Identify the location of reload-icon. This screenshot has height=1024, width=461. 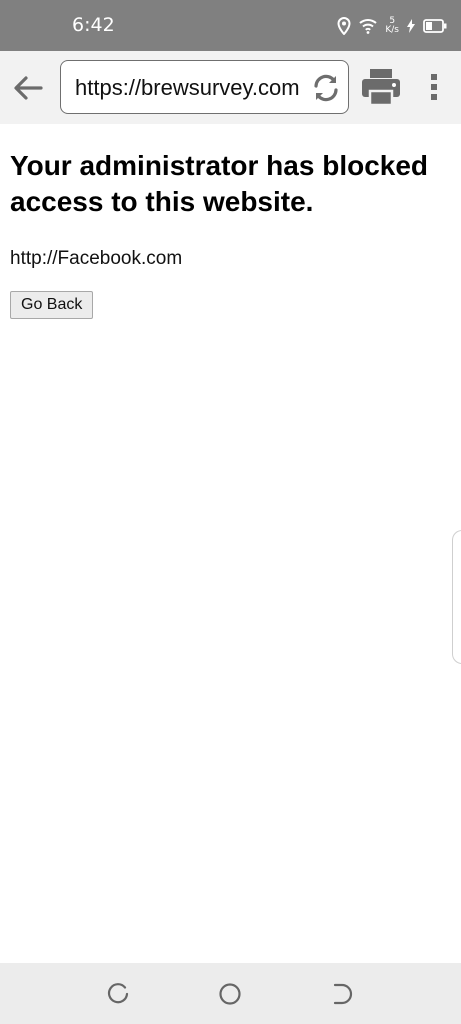
(326, 88).